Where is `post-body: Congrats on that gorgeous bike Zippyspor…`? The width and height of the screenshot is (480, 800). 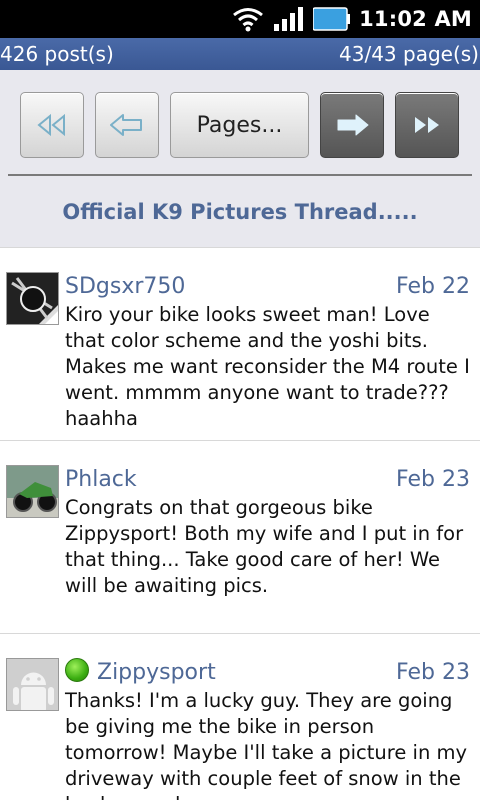 post-body: Congrats on that gorgeous bike Zippyspor… is located at coordinates (264, 546).